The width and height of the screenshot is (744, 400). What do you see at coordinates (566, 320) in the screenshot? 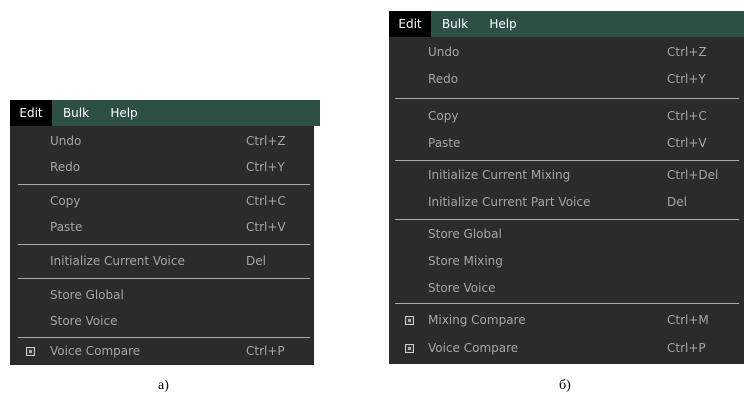
I see `menu-item-mixing-compare: Mixing Compare Ctrl+M` at bounding box center [566, 320].